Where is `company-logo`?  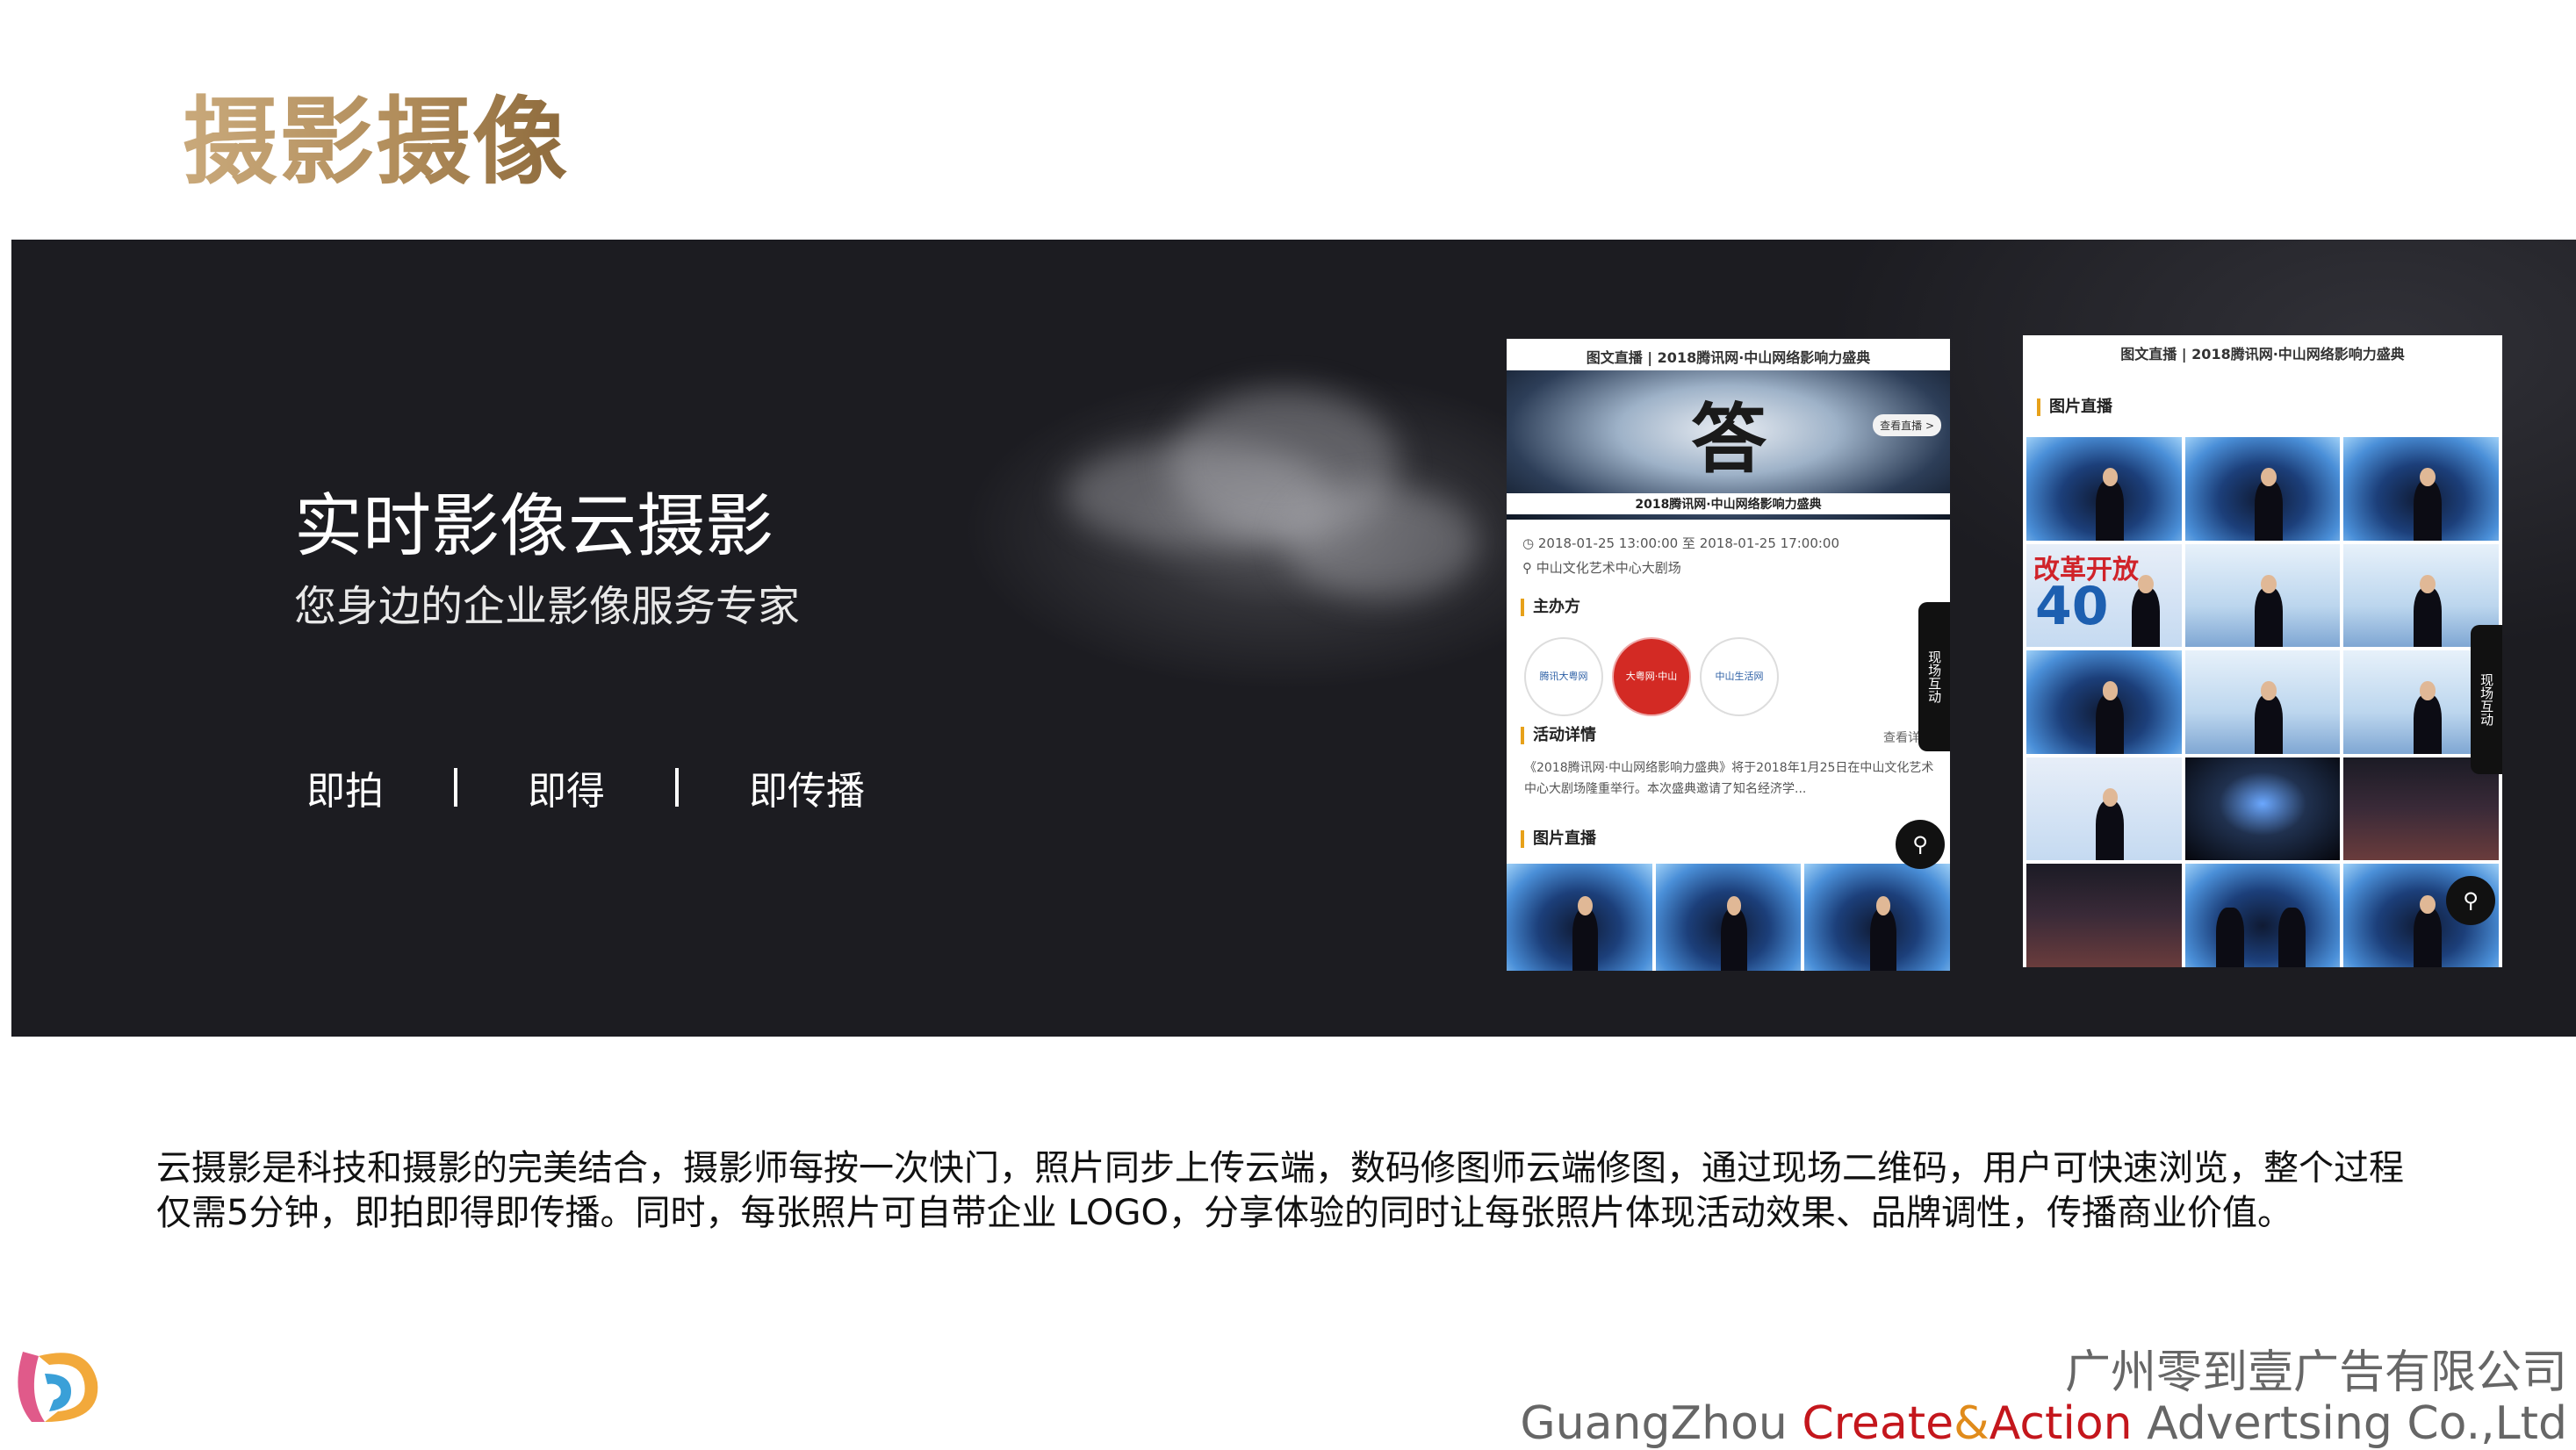 company-logo is located at coordinates (58, 1387).